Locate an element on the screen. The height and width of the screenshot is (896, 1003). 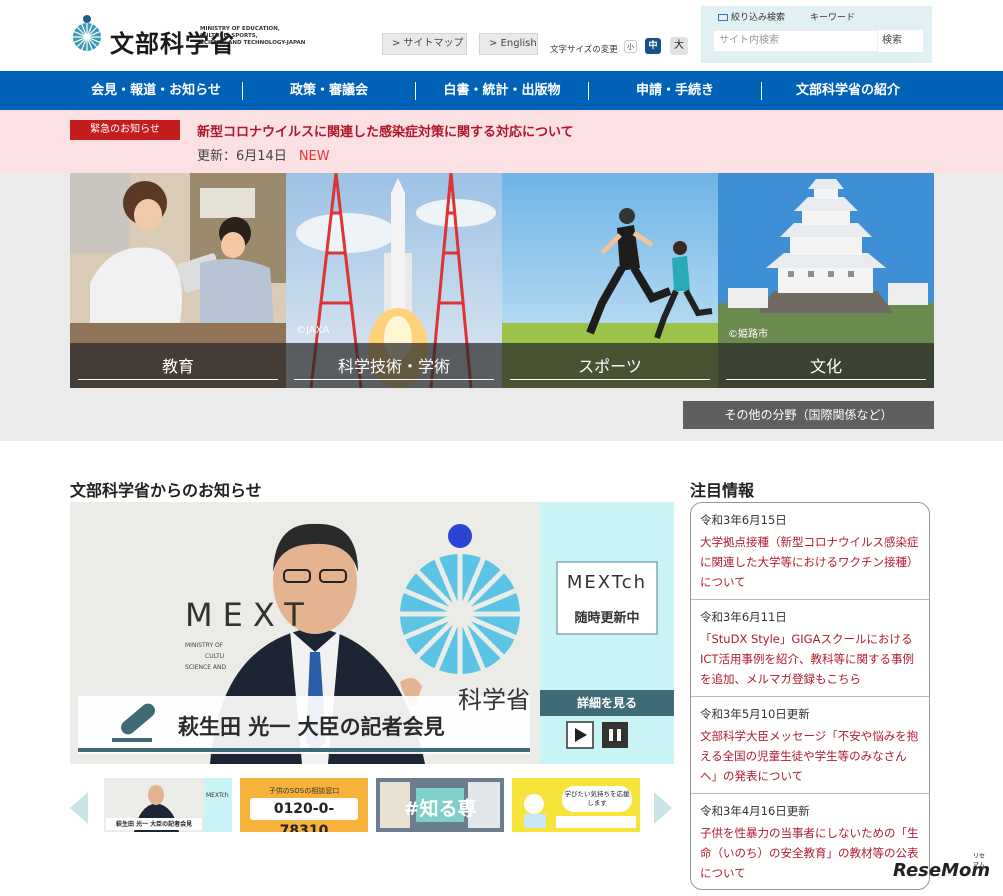
logo-en-line: CULTURE, SPORTS, is located at coordinates (229, 36).